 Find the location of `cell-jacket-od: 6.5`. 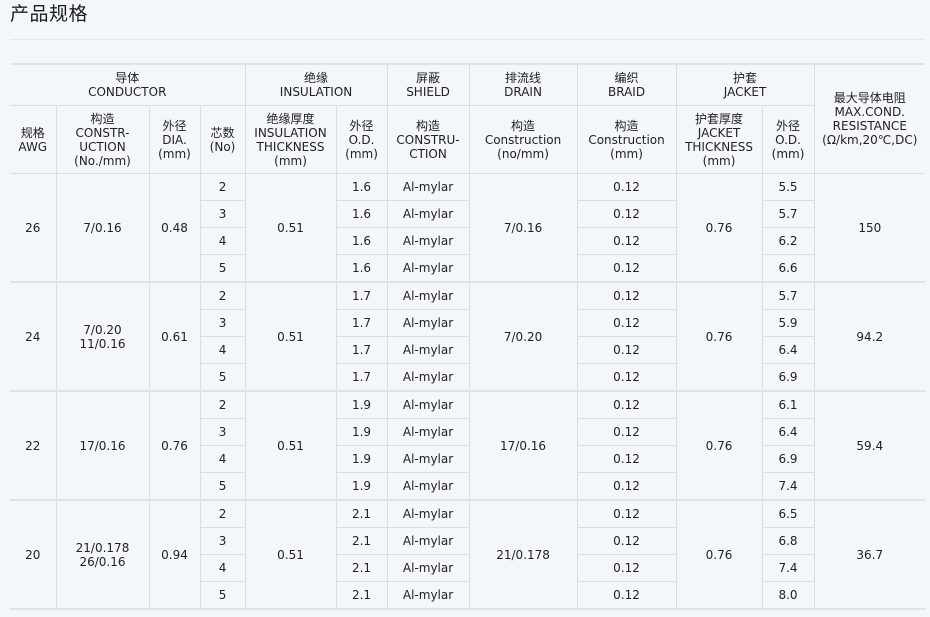

cell-jacket-od: 6.5 is located at coordinates (788, 513).